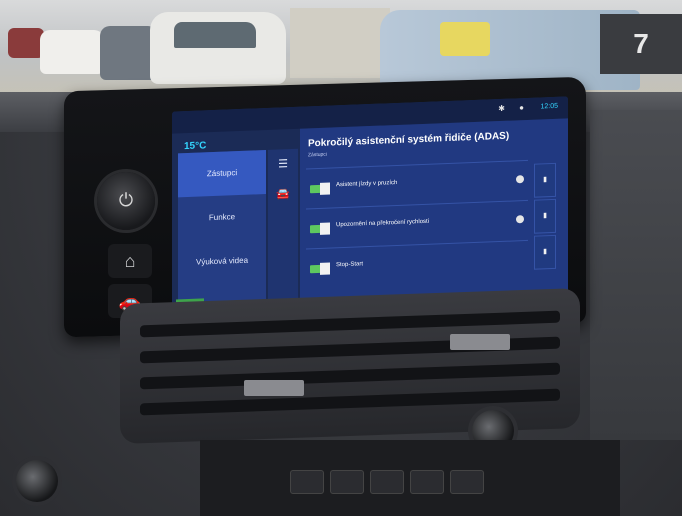 This screenshot has width=682, height=516. I want to click on power-volume-knob: ⏻, so click(126, 201).